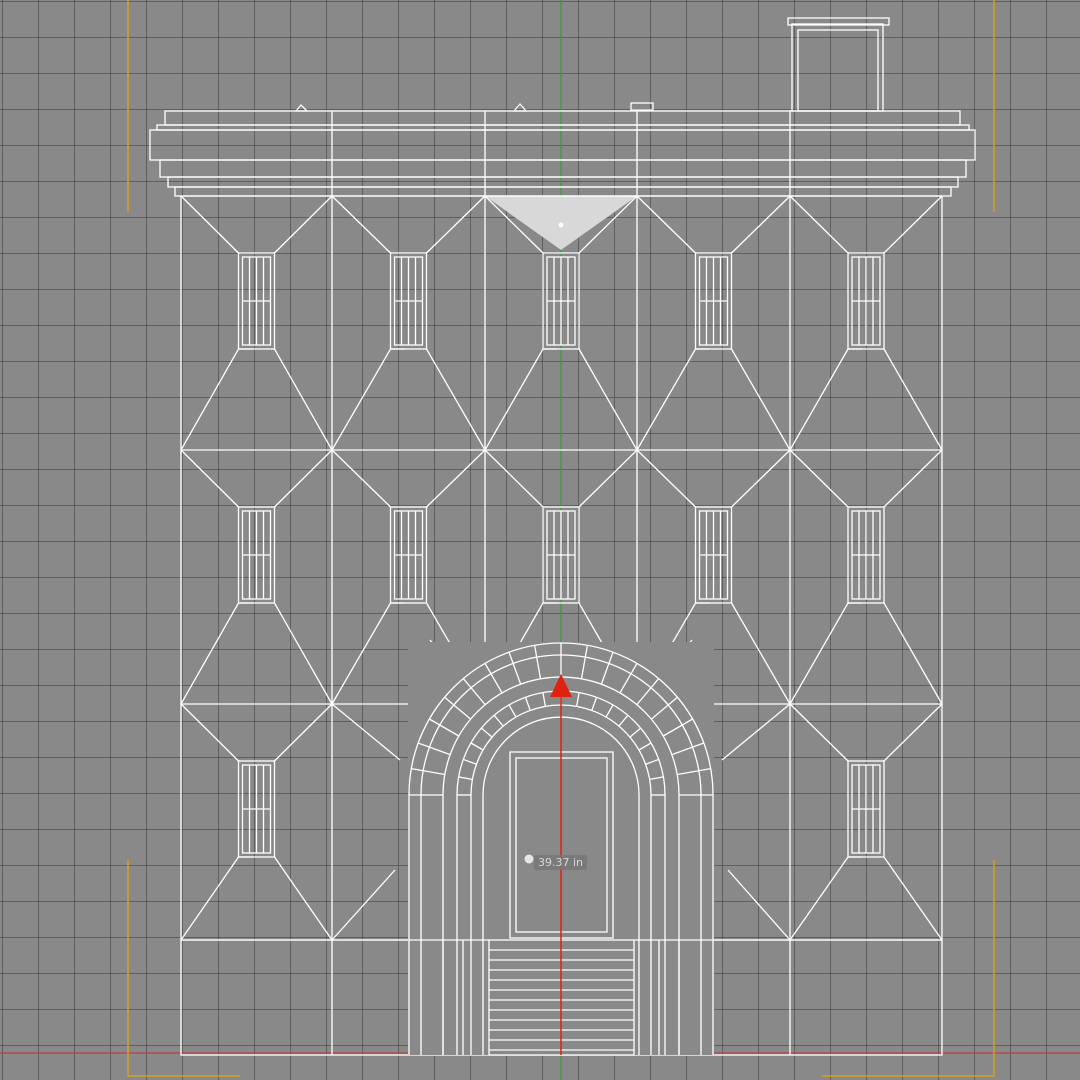 The image size is (1080, 1080). Describe the element at coordinates (562, 118) in the screenshot. I see `roof-slab` at that location.